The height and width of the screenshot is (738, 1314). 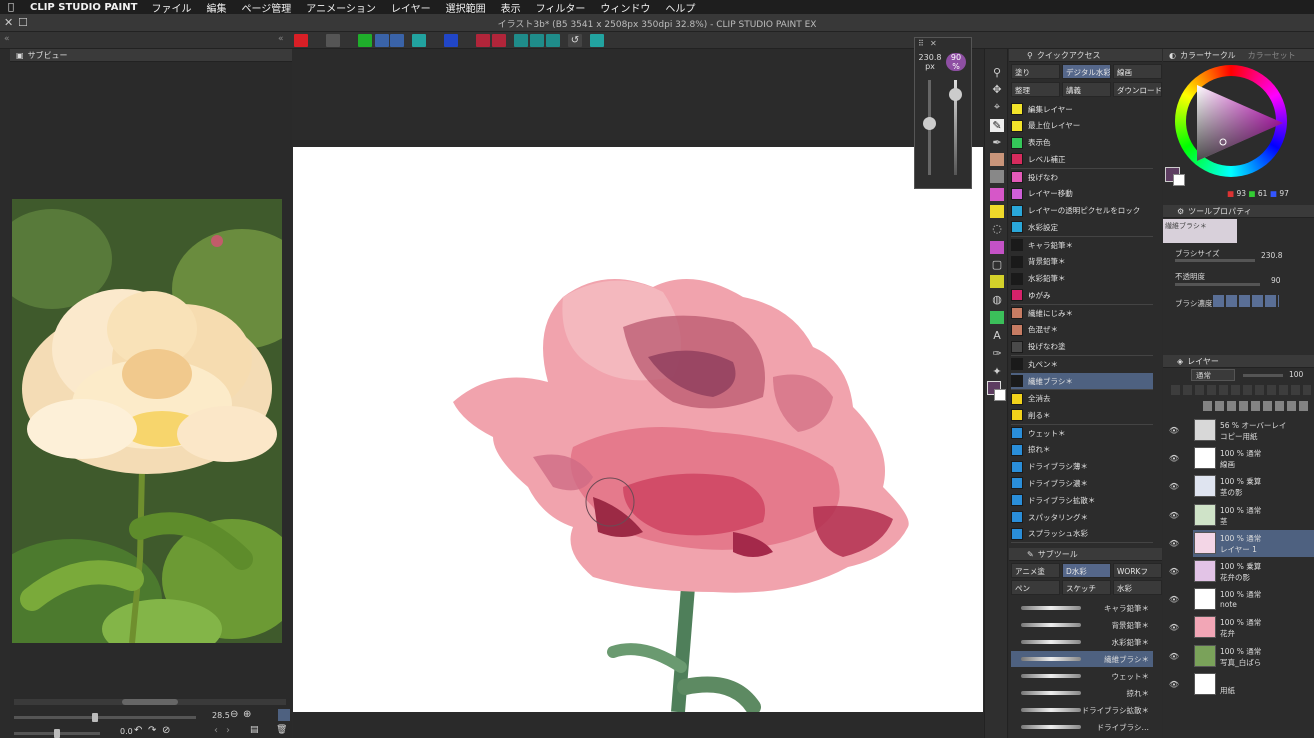 I want to click on opacity-prop-slider, so click(x=1217, y=284).